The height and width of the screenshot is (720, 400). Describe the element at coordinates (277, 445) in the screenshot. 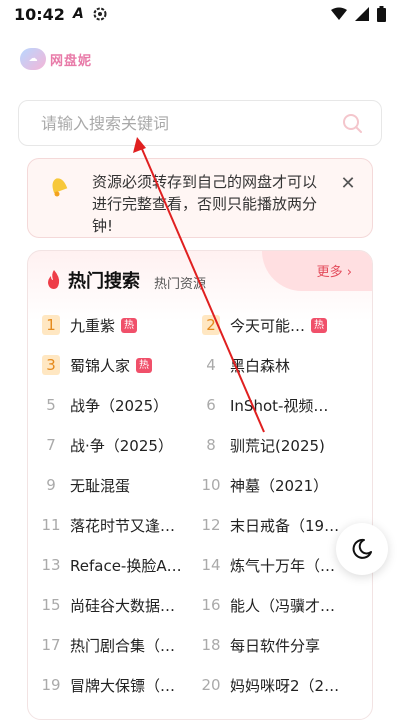

I see `item-title: 驯荒记(2025)` at that location.